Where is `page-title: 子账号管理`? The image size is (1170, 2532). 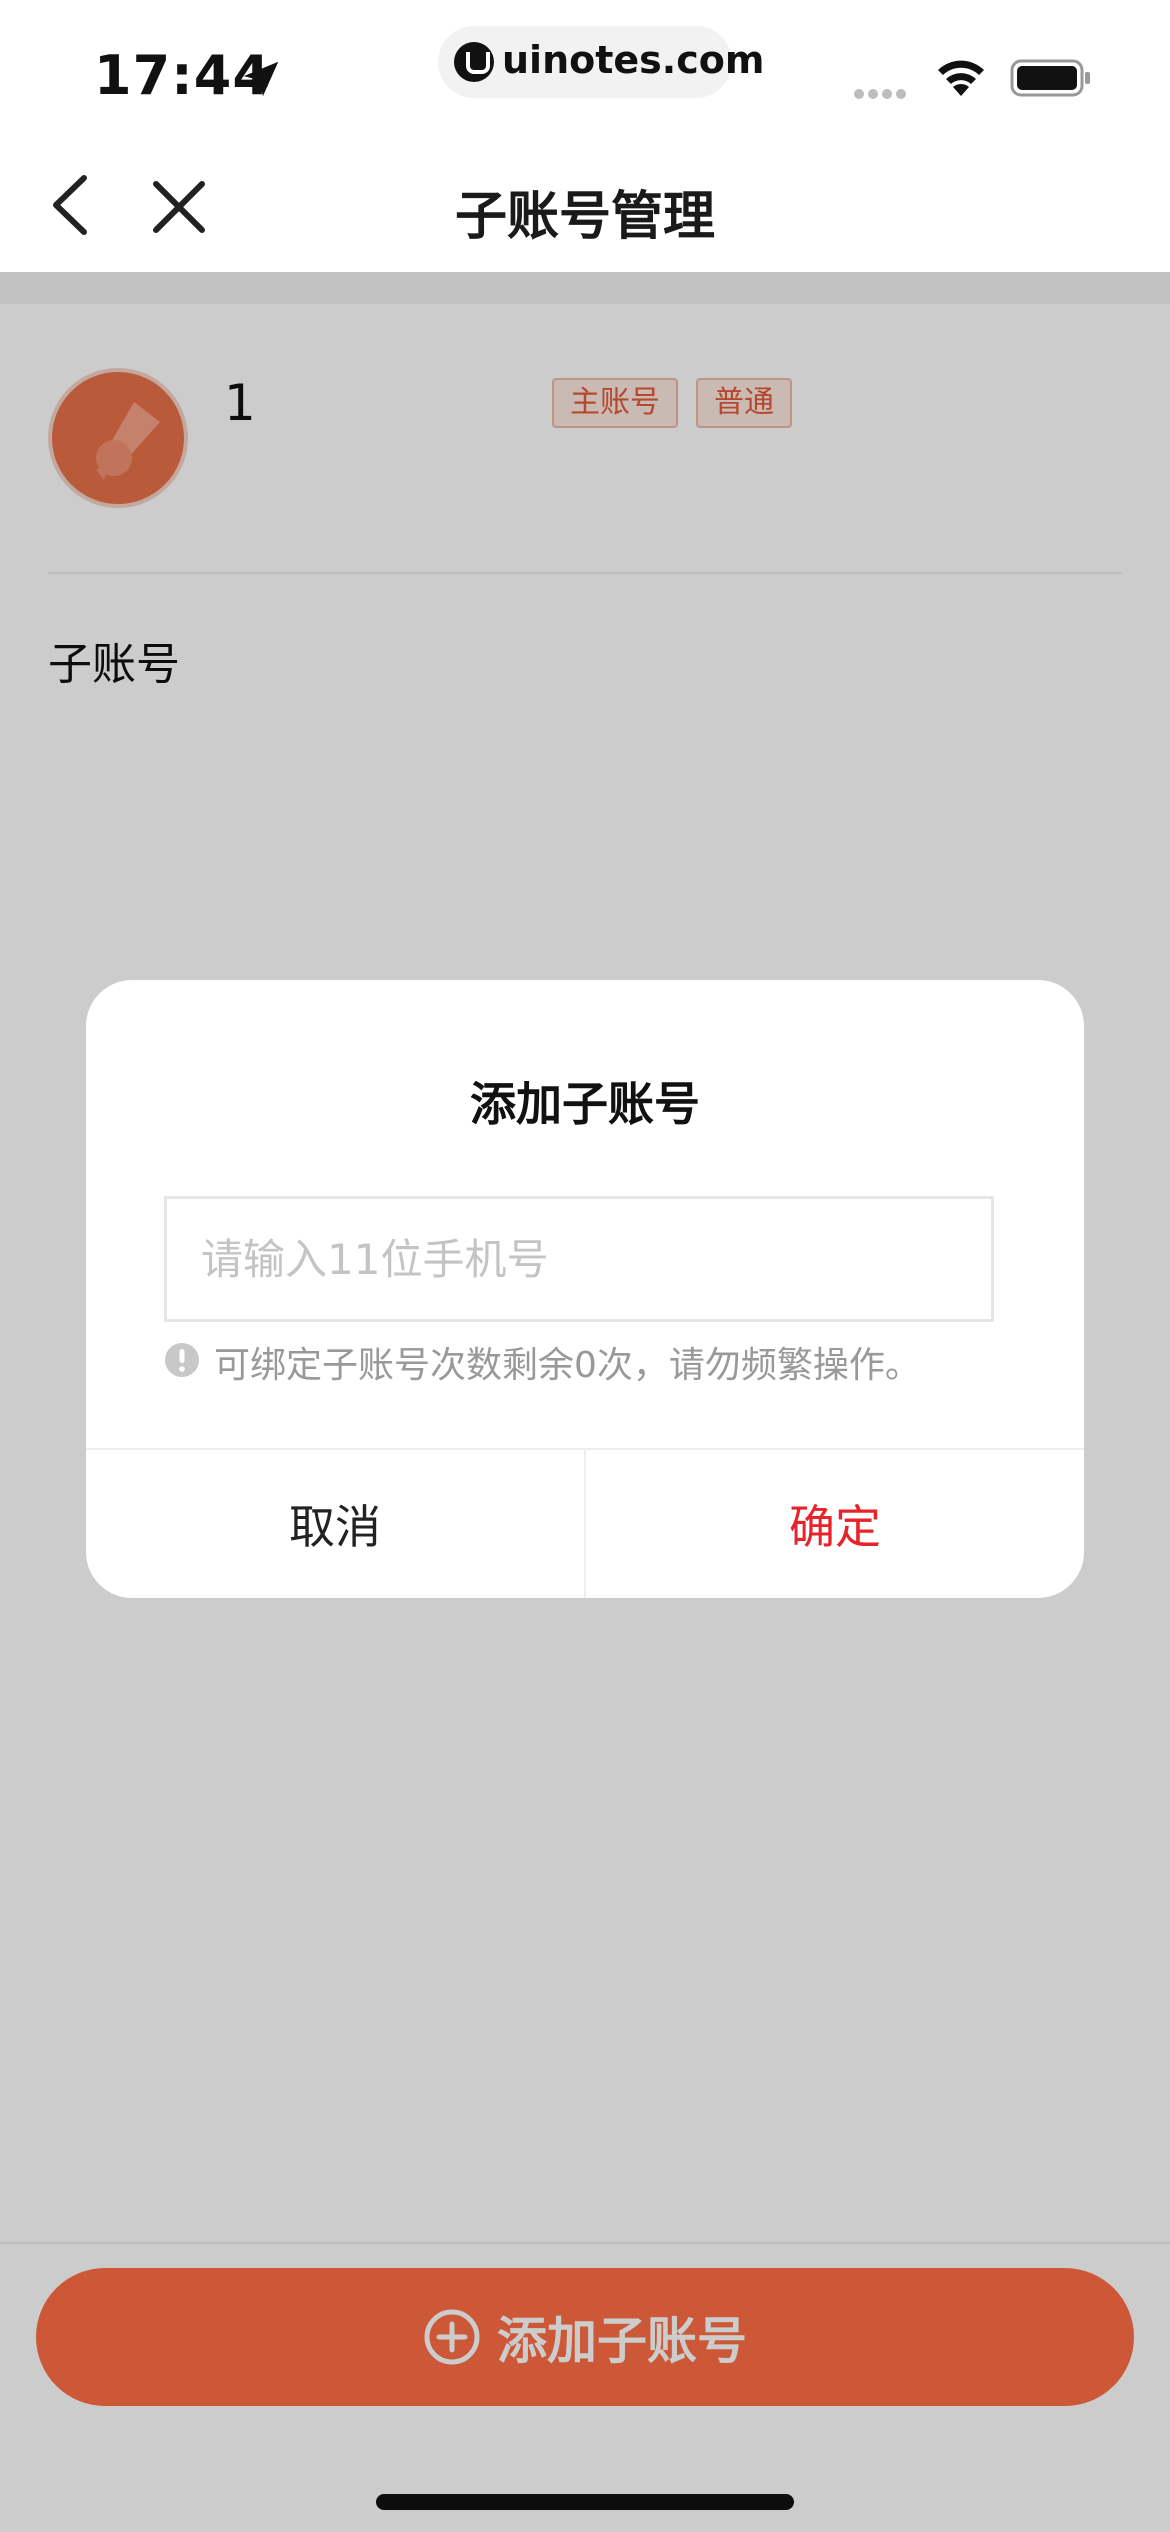 page-title: 子账号管理 is located at coordinates (584, 217).